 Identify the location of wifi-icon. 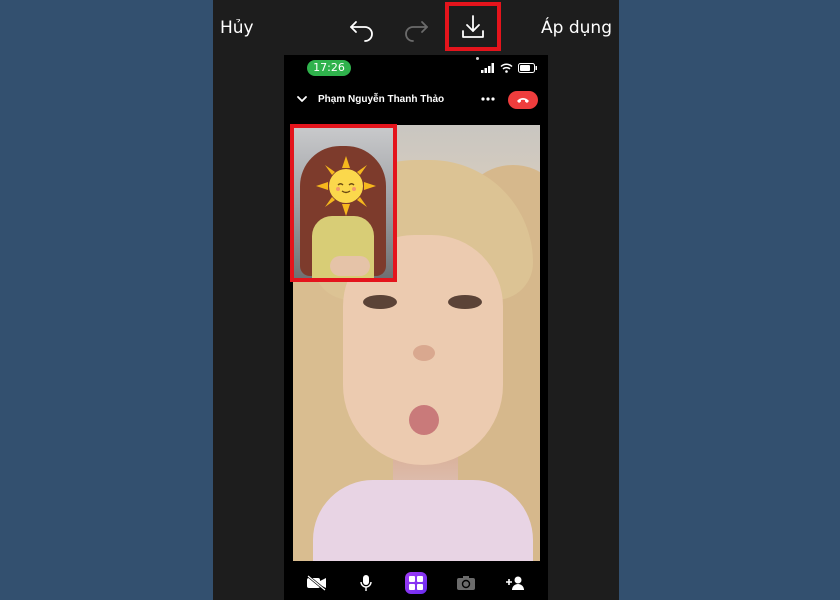
(506, 68).